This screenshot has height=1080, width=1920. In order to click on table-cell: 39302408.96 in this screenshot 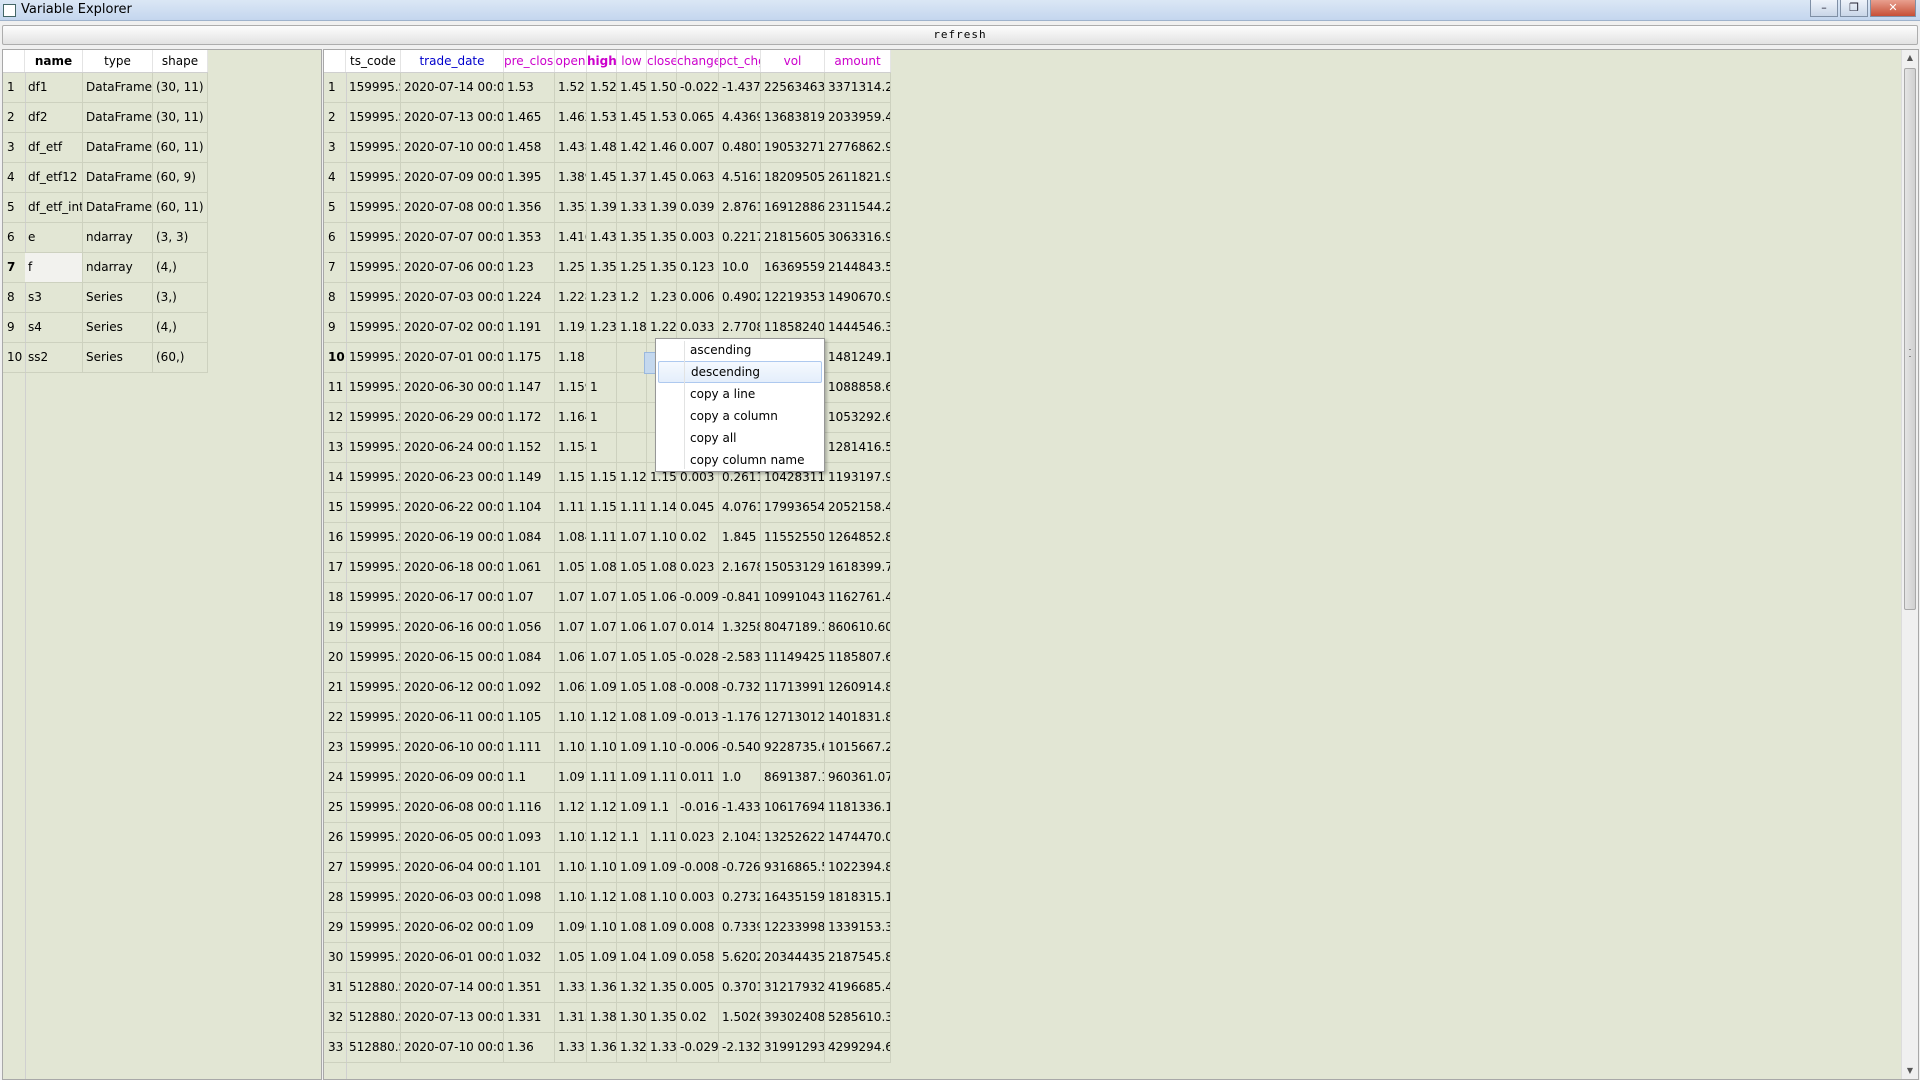, I will do `click(793, 1018)`.